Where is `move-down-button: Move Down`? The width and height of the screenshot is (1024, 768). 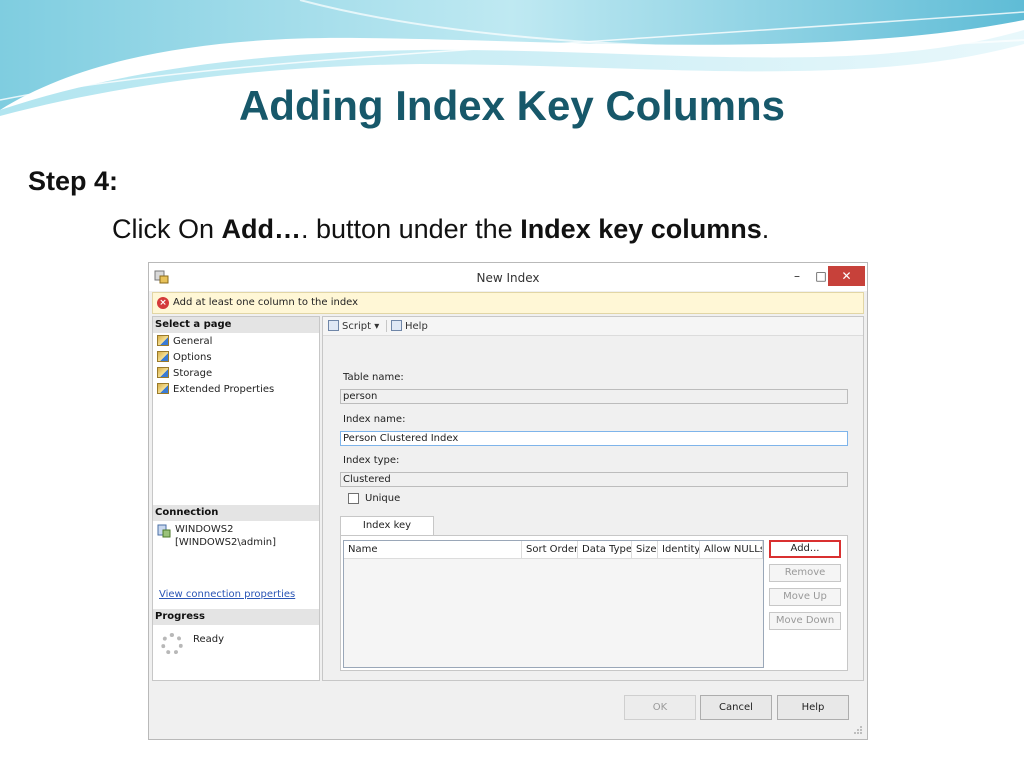 move-down-button: Move Down is located at coordinates (805, 621).